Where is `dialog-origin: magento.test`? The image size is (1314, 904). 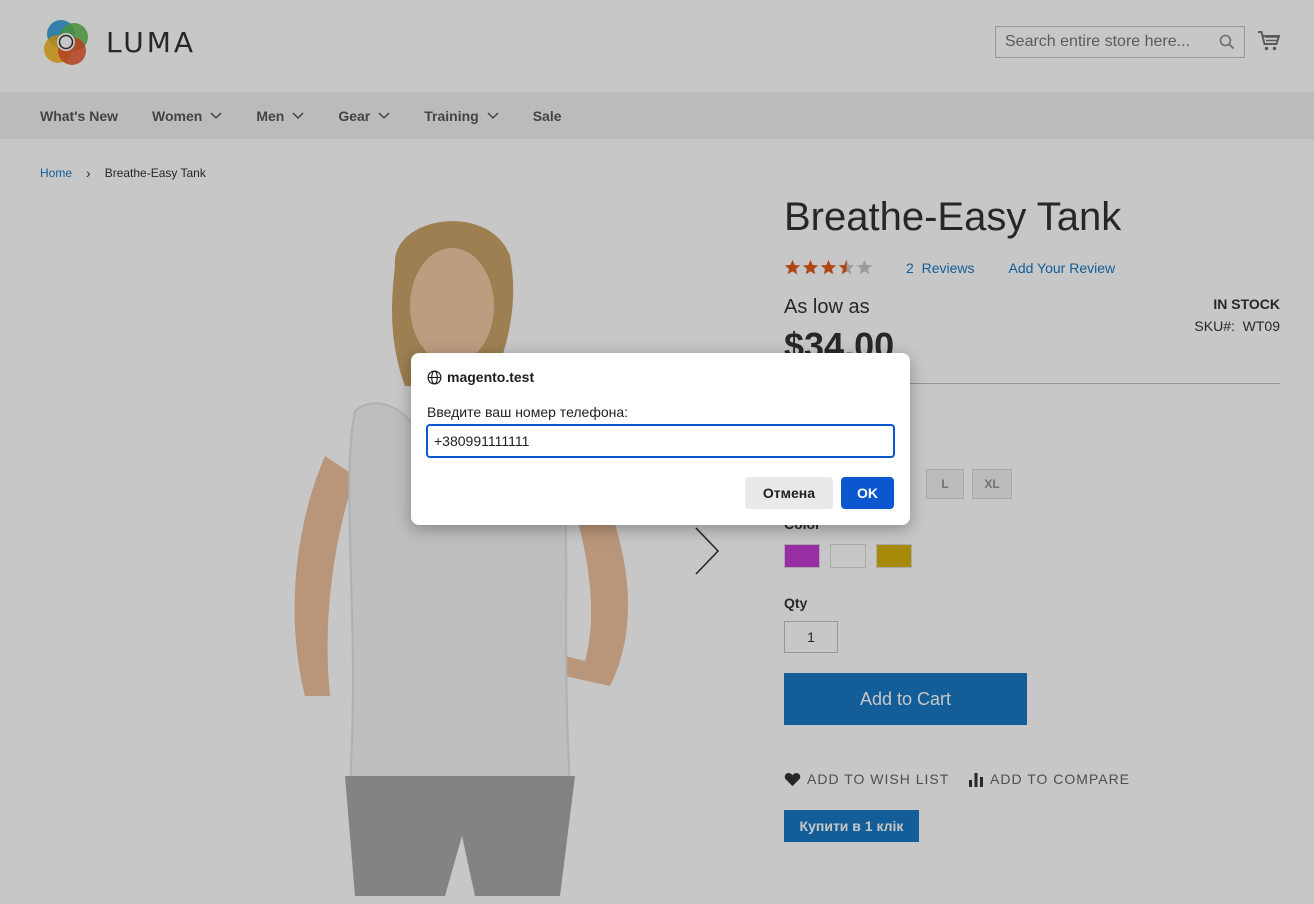
dialog-origin: magento.test is located at coordinates (480, 377).